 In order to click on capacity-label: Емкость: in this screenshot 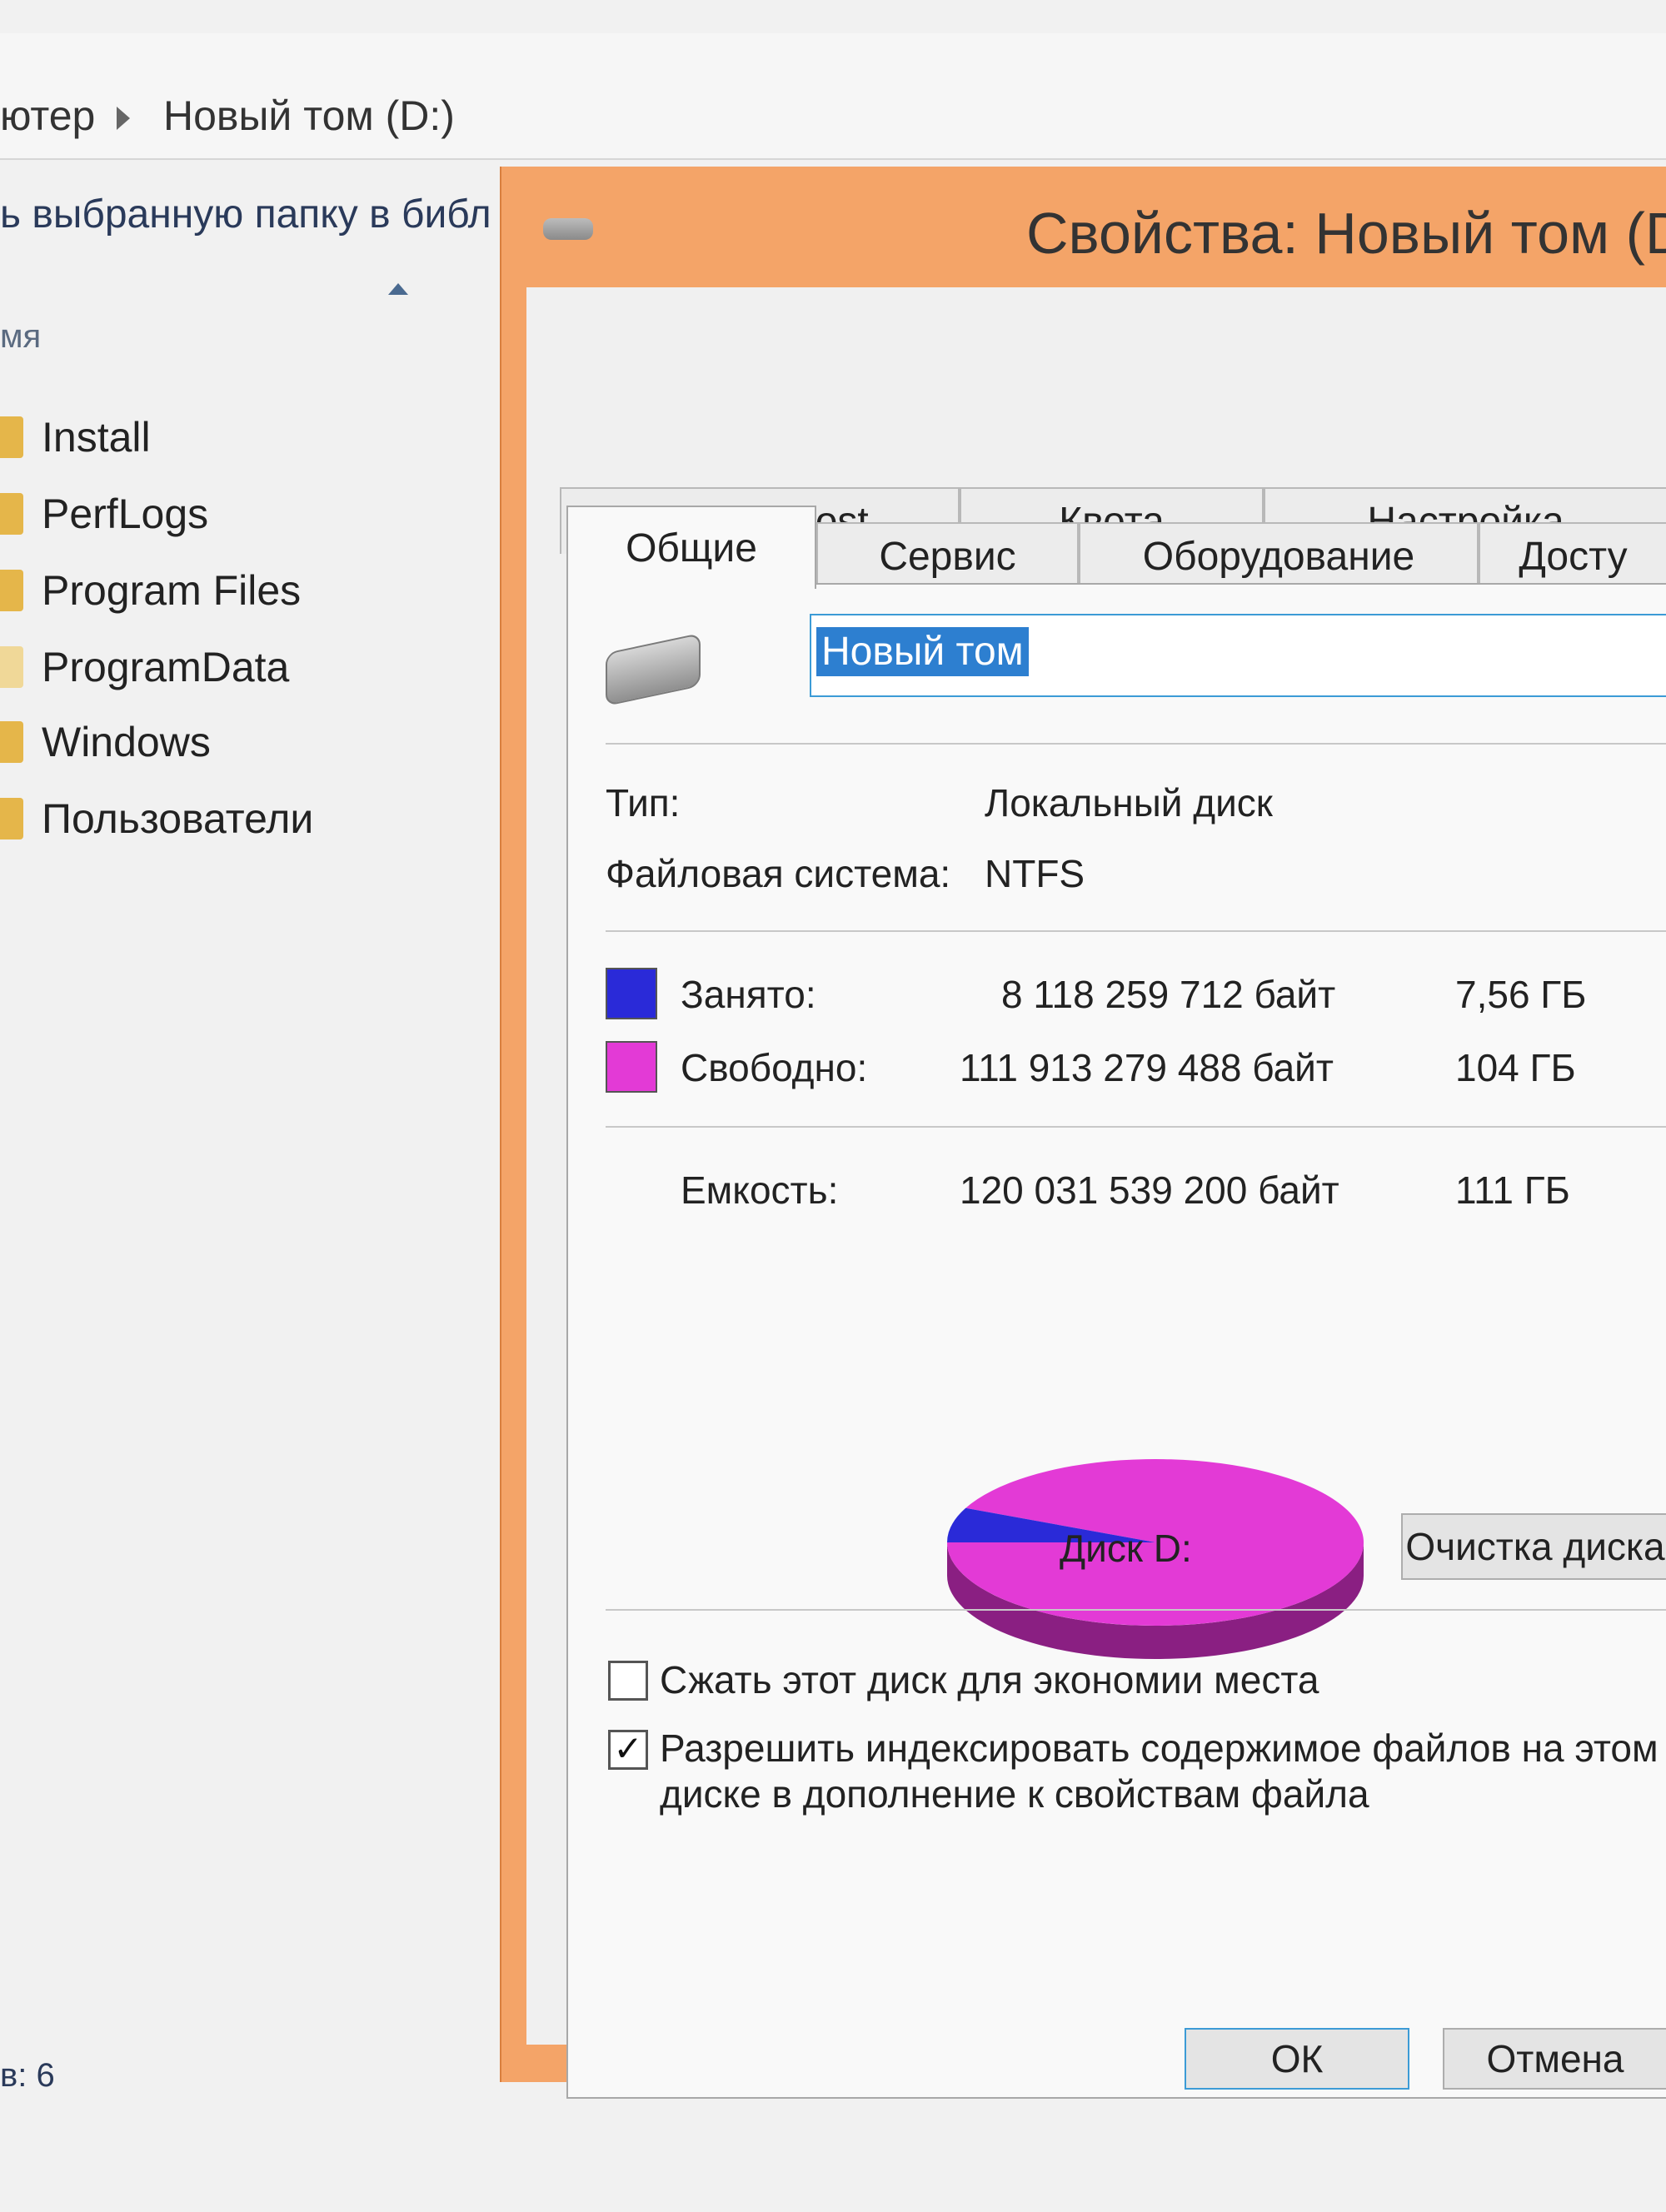, I will do `click(760, 1190)`.